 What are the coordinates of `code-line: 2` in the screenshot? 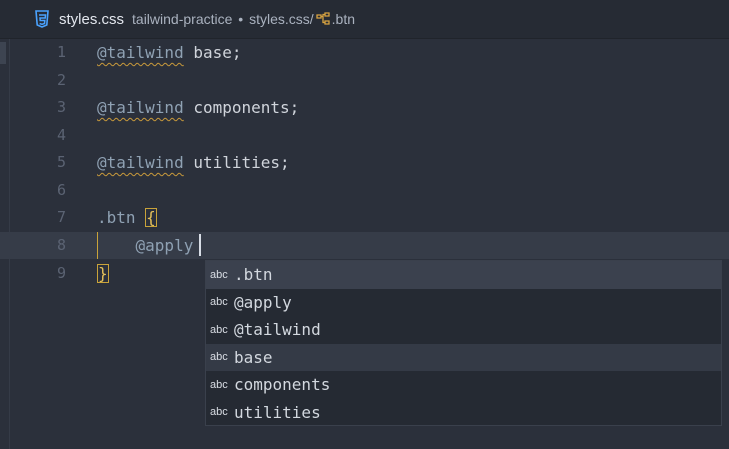 It's located at (364, 80).